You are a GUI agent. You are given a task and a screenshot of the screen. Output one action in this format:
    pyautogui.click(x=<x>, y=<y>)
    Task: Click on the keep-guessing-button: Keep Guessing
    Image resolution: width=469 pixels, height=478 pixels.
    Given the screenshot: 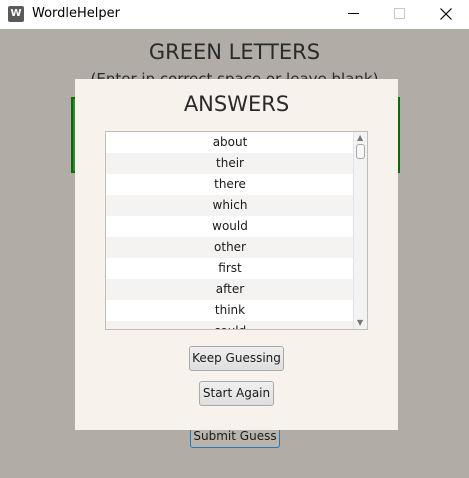 What is the action you would take?
    pyautogui.click(x=236, y=358)
    